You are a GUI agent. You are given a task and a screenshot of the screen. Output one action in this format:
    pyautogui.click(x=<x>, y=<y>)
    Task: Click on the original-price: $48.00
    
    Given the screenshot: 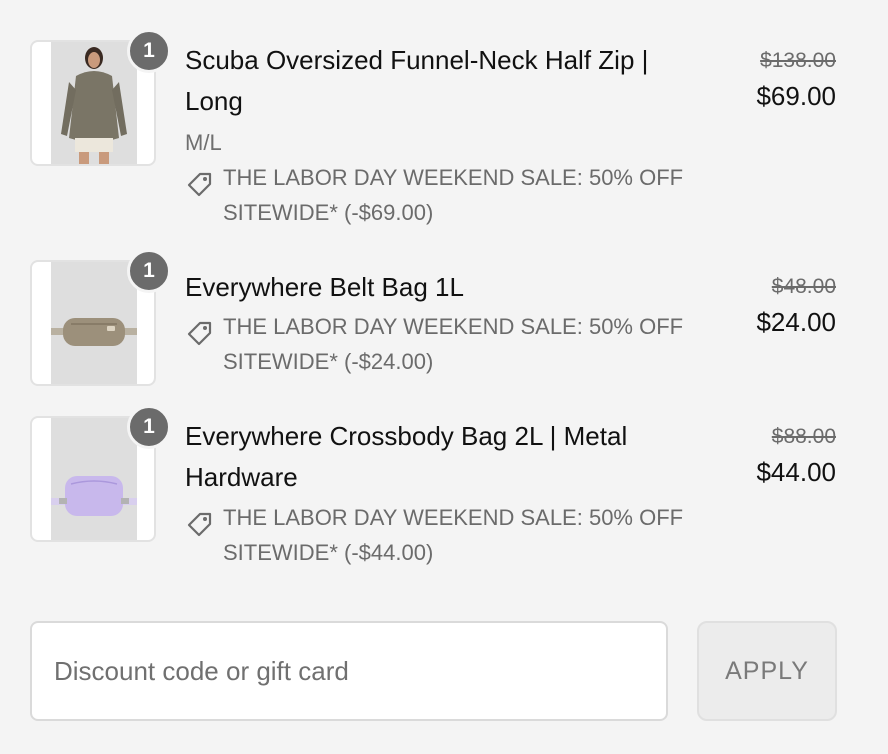 What is the action you would take?
    pyautogui.click(x=803, y=286)
    